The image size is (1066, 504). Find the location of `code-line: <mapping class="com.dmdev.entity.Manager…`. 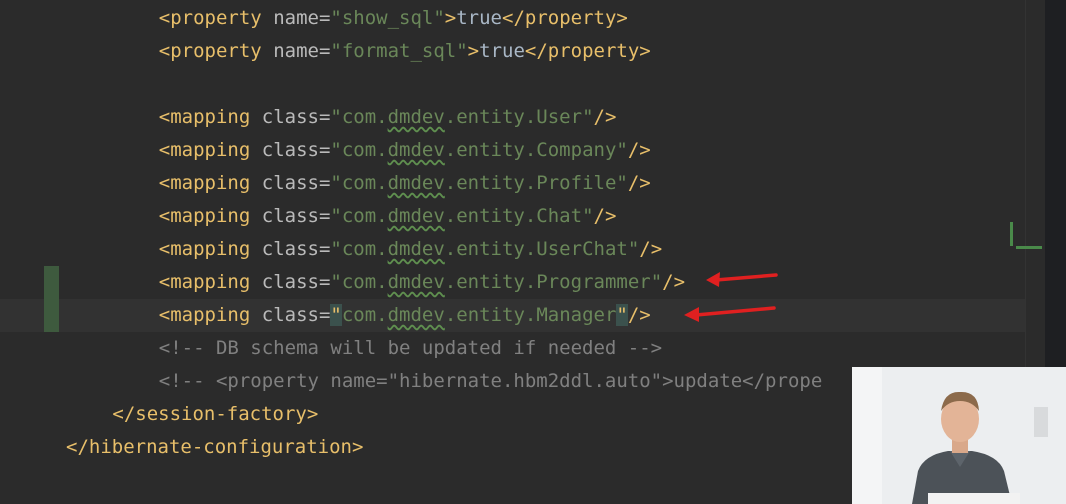

code-line: <mapping class="com.dmdev.entity.Manager… is located at coordinates (405, 315).